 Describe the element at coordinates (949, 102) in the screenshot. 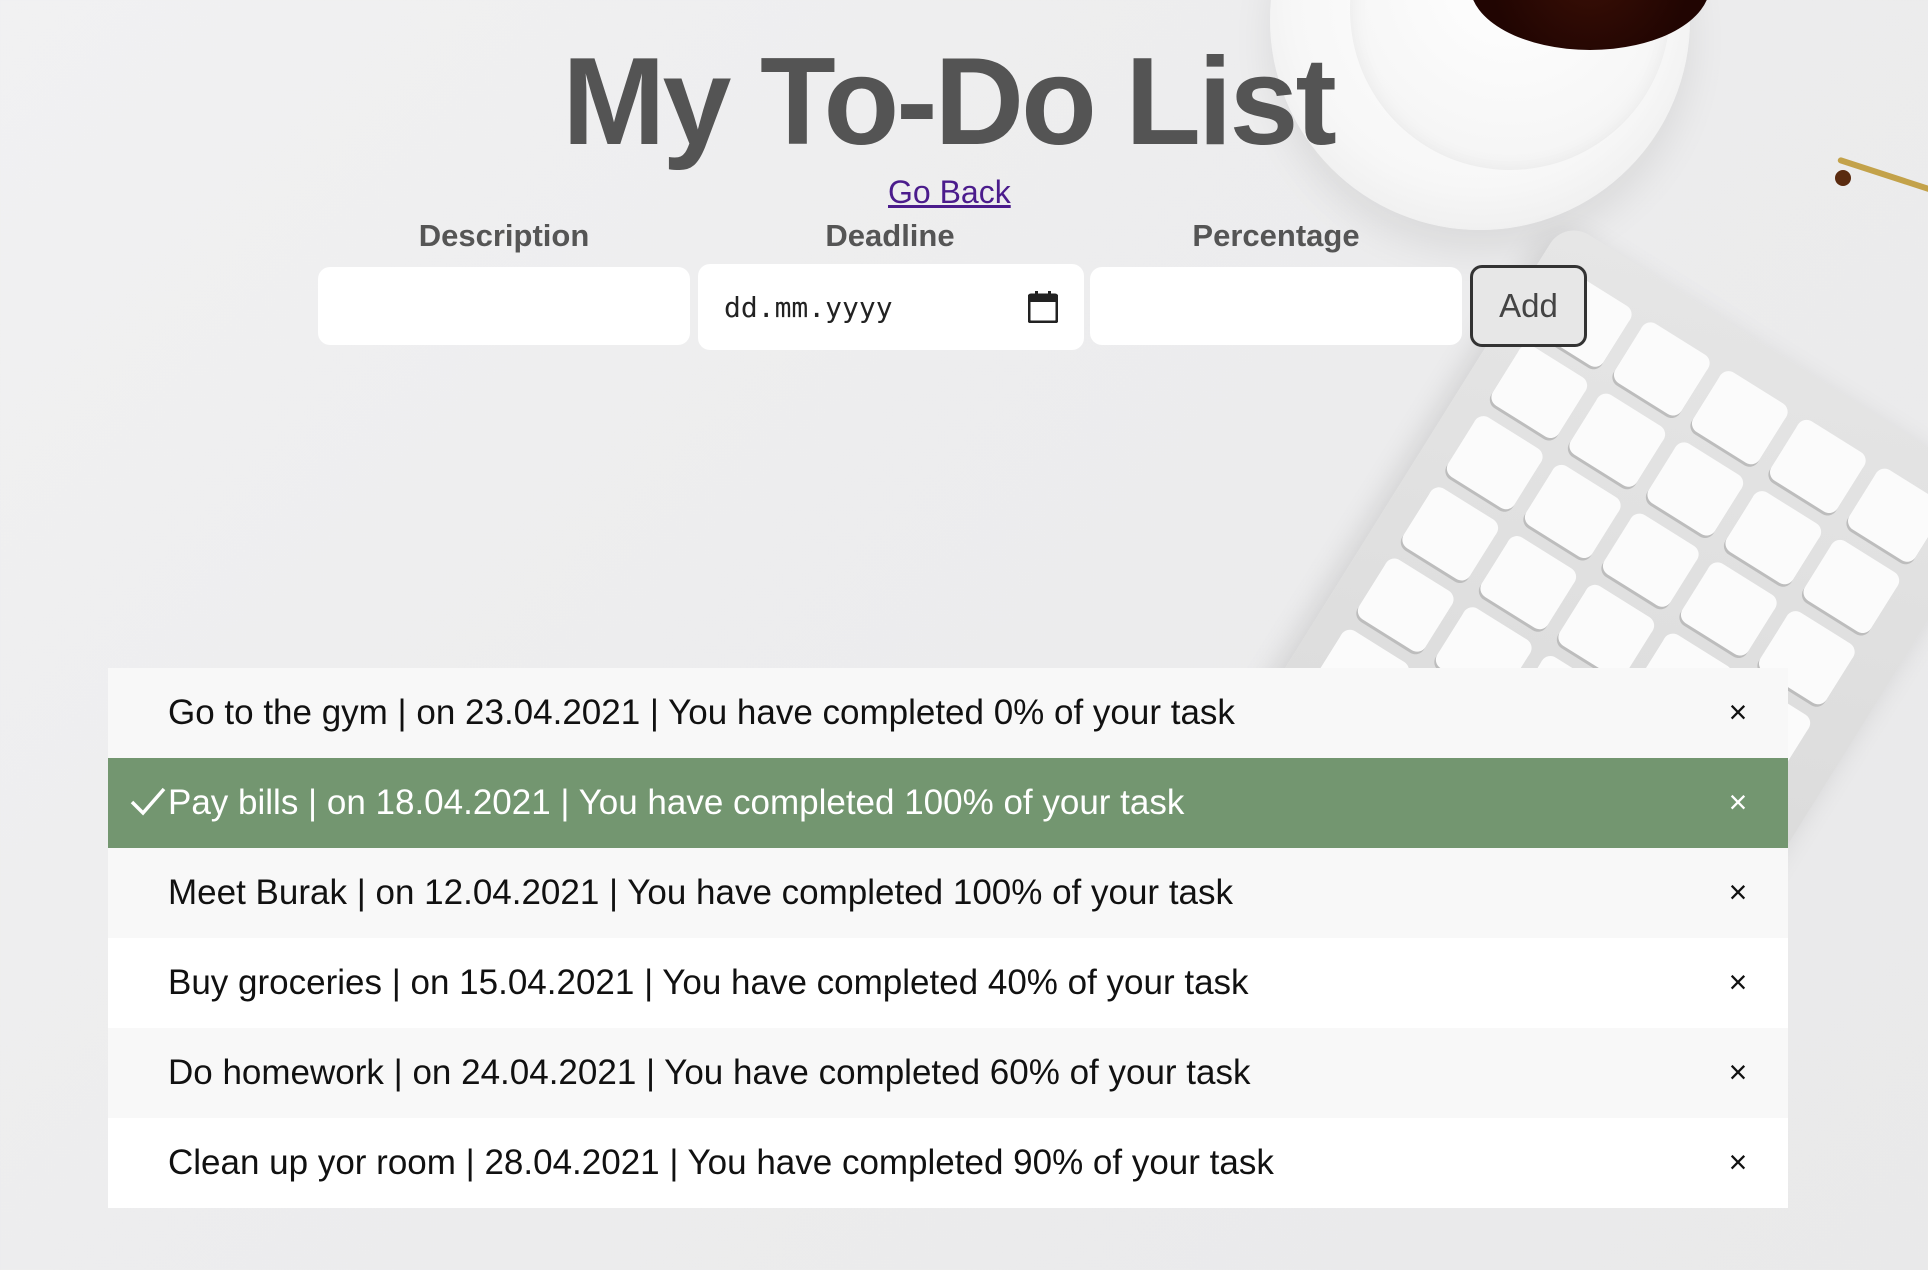

I see `page-title: My To-Do List` at that location.